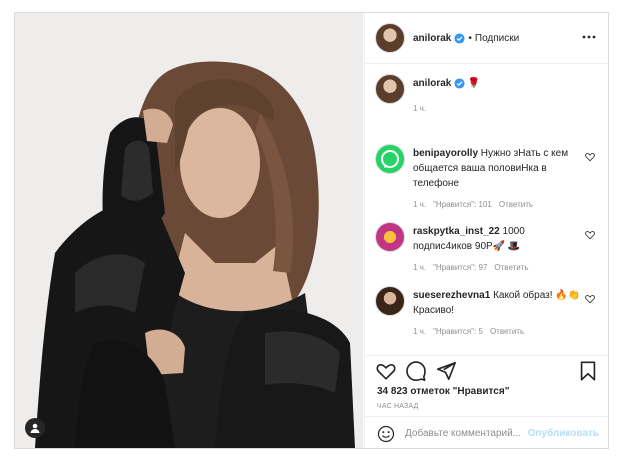 Image resolution: width=620 pixels, height=457 pixels. I want to click on header-user: anilorak • Подписки, so click(466, 38).